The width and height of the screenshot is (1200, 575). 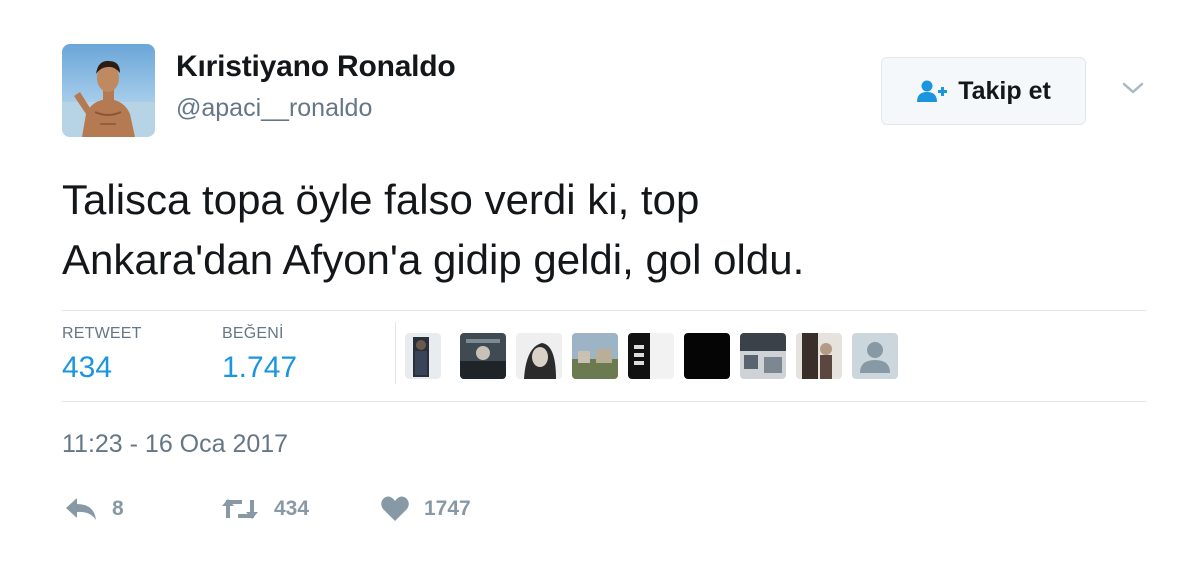 I want to click on default-user-icon, so click(x=875, y=356).